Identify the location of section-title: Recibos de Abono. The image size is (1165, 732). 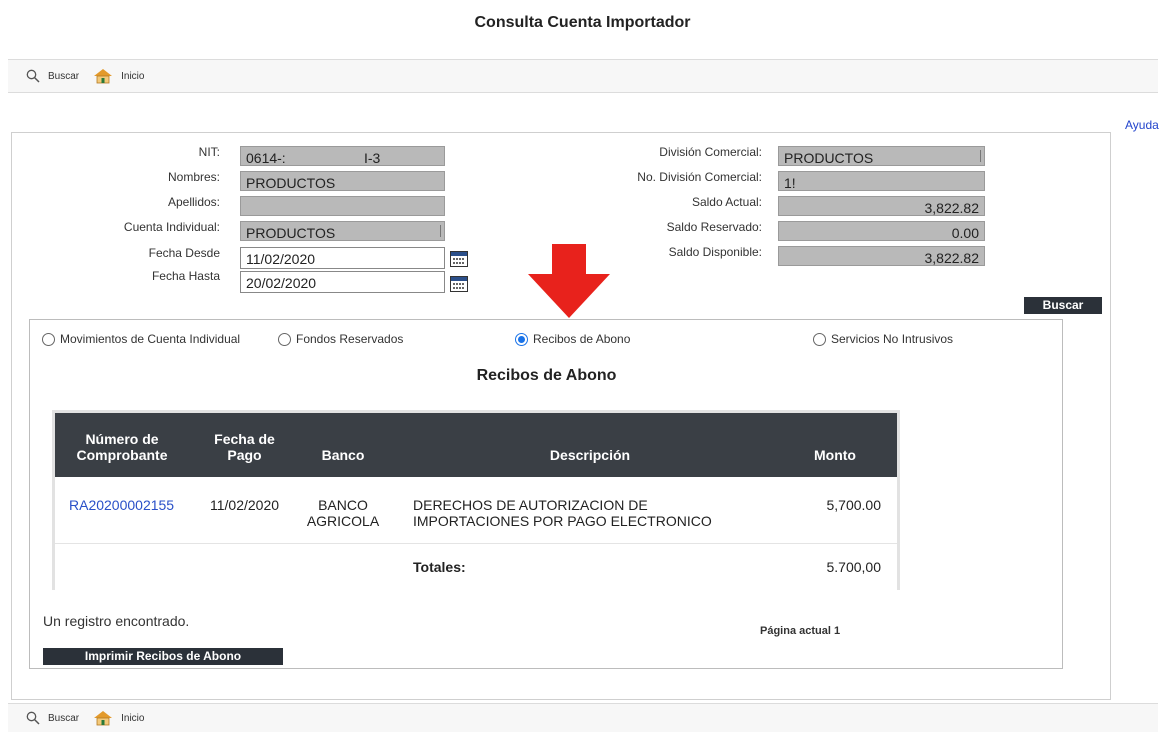
(546, 375).